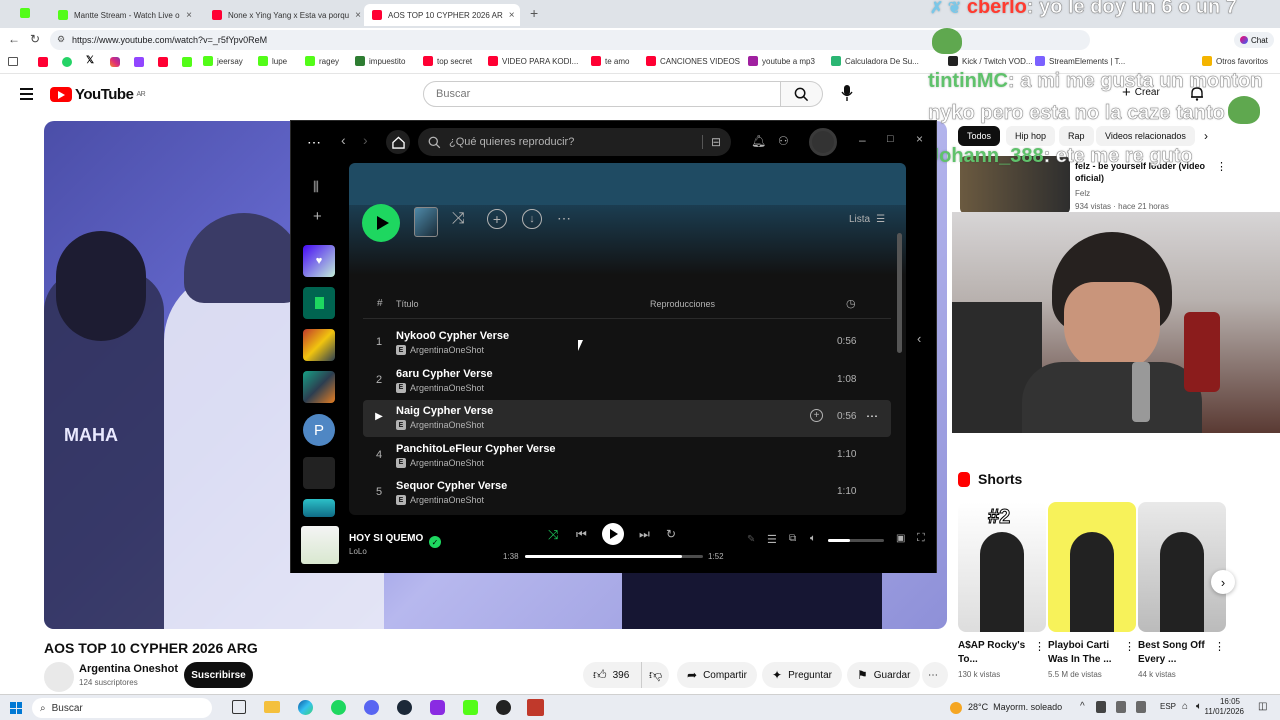 This screenshot has height=720, width=1280. What do you see at coordinates (503, 707) in the screenshot?
I see `obs-taskbar-icon` at bounding box center [503, 707].